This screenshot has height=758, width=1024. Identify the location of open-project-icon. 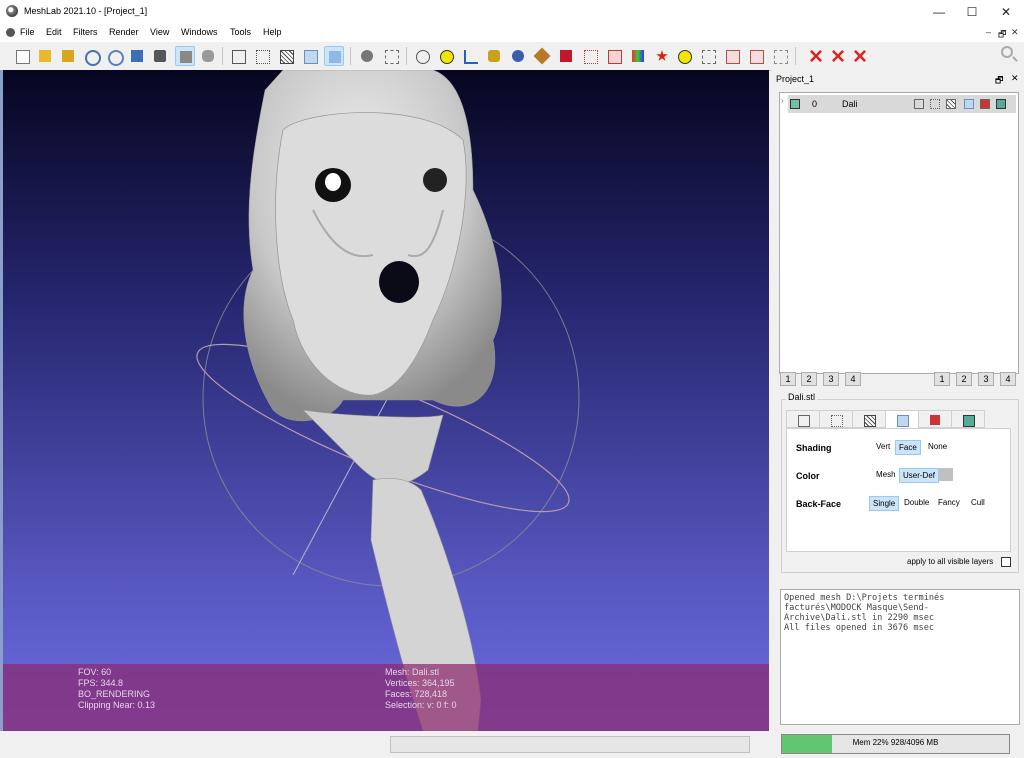
(45, 56).